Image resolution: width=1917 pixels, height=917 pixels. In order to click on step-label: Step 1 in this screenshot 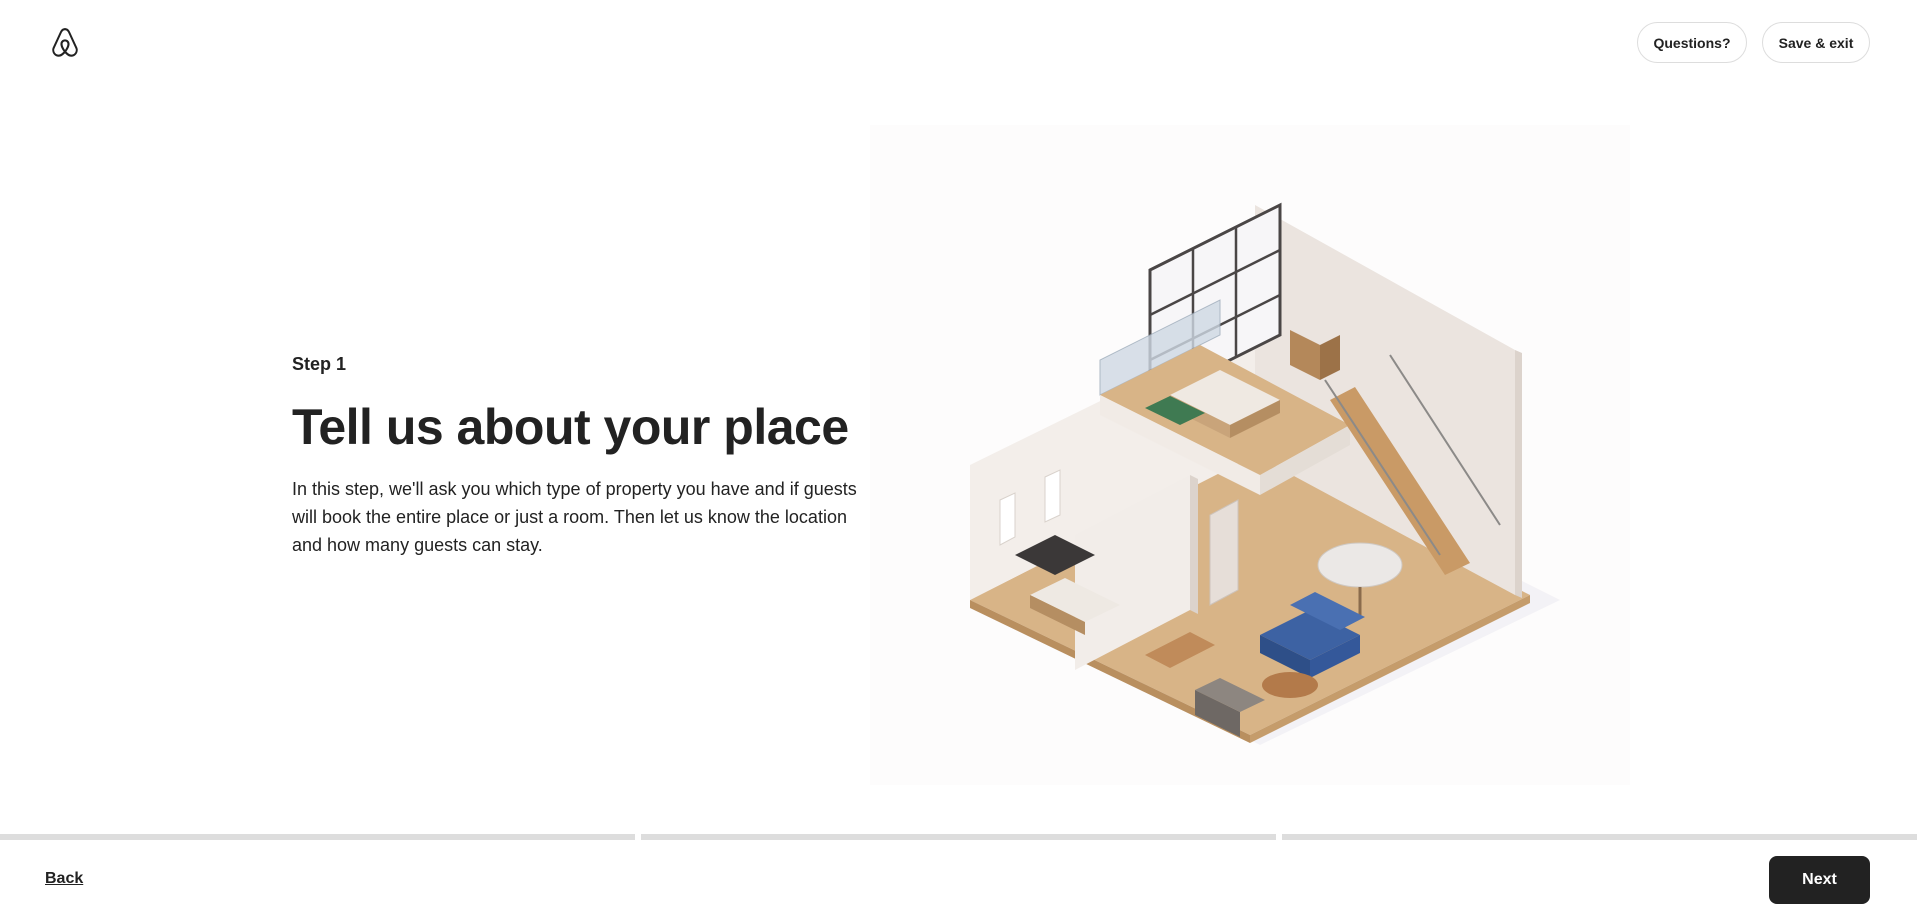, I will do `click(319, 364)`.